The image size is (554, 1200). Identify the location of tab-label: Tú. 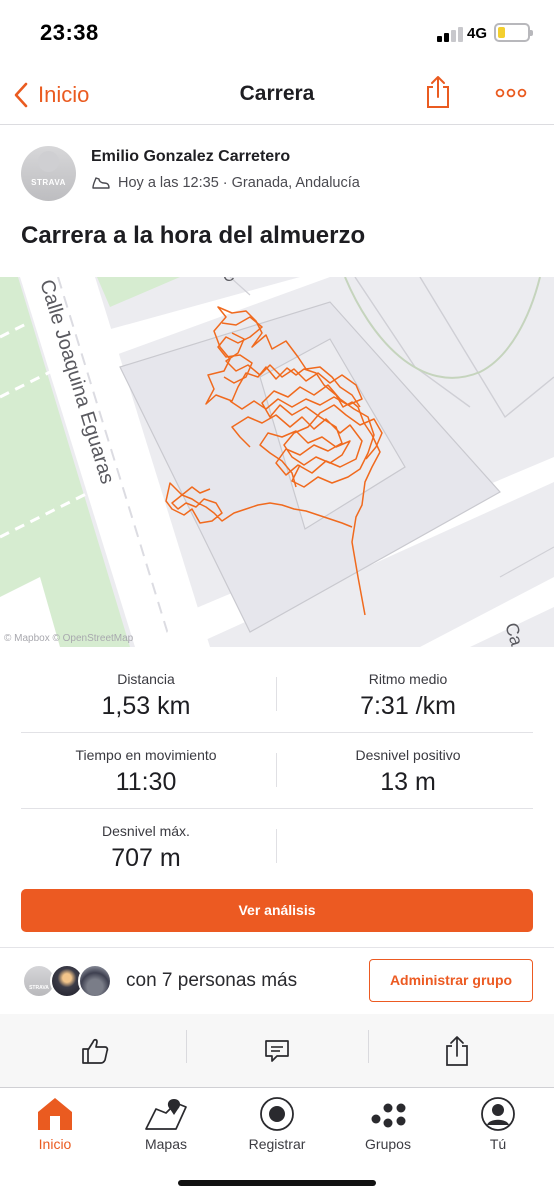
(498, 1144).